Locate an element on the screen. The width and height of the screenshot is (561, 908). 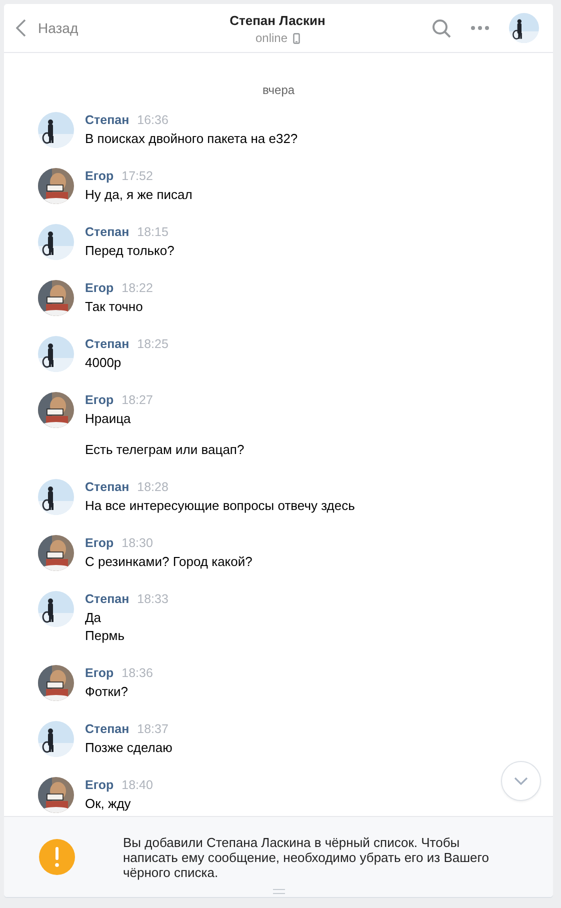
contact-name: Степан Ласкин is located at coordinates (278, 20).